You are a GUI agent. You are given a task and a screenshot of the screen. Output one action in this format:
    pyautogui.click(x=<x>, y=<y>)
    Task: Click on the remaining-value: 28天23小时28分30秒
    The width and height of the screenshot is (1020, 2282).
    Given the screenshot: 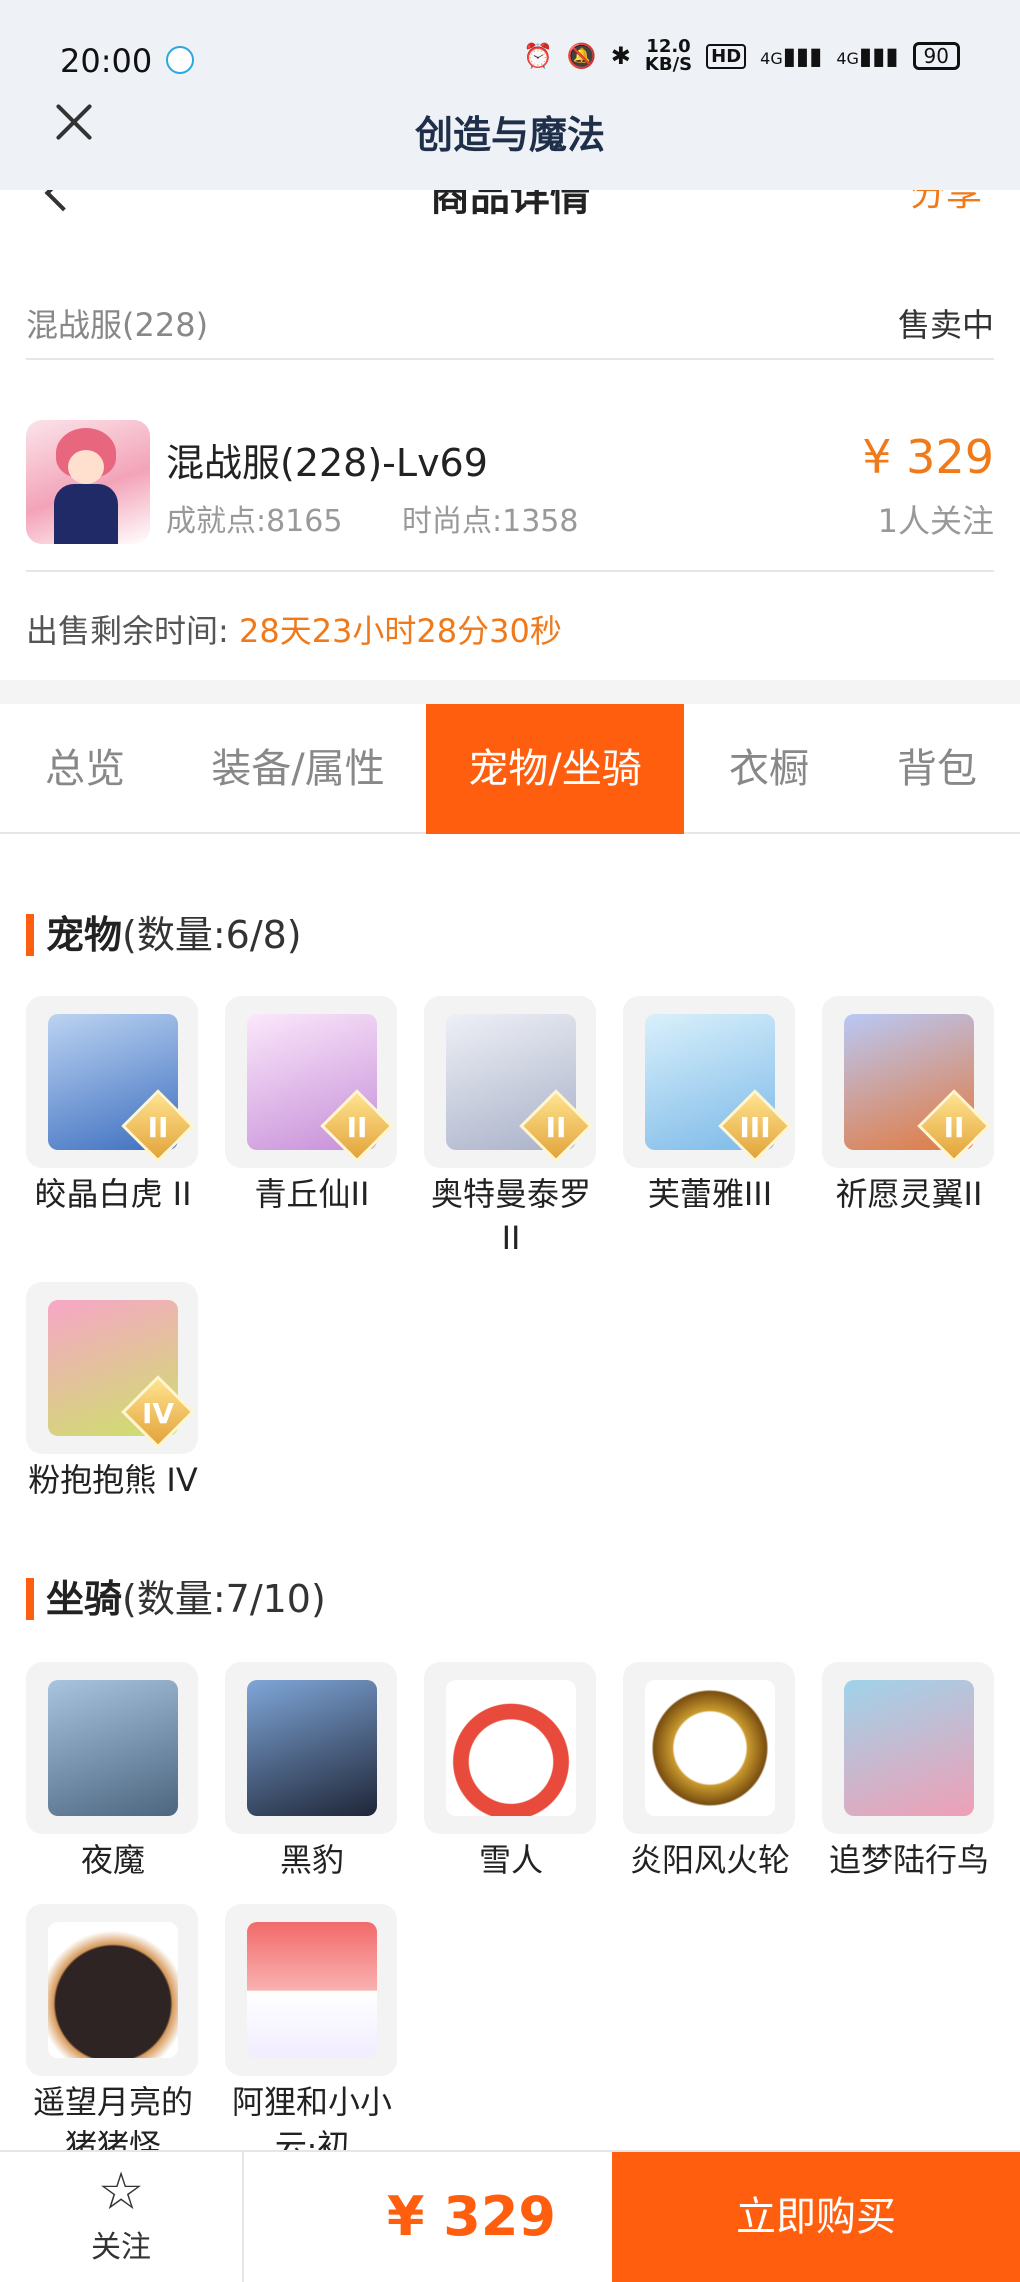 What is the action you would take?
    pyautogui.click(x=400, y=631)
    